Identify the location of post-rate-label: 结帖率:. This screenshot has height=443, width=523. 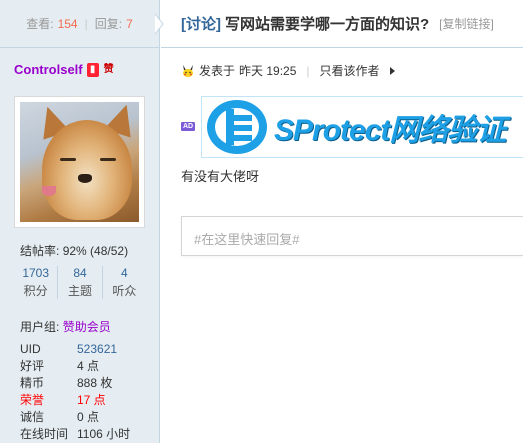
(40, 251).